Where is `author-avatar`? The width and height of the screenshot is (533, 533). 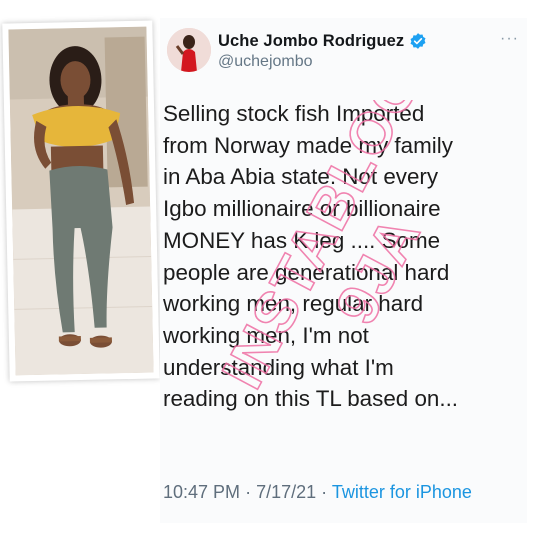
author-avatar is located at coordinates (189, 50).